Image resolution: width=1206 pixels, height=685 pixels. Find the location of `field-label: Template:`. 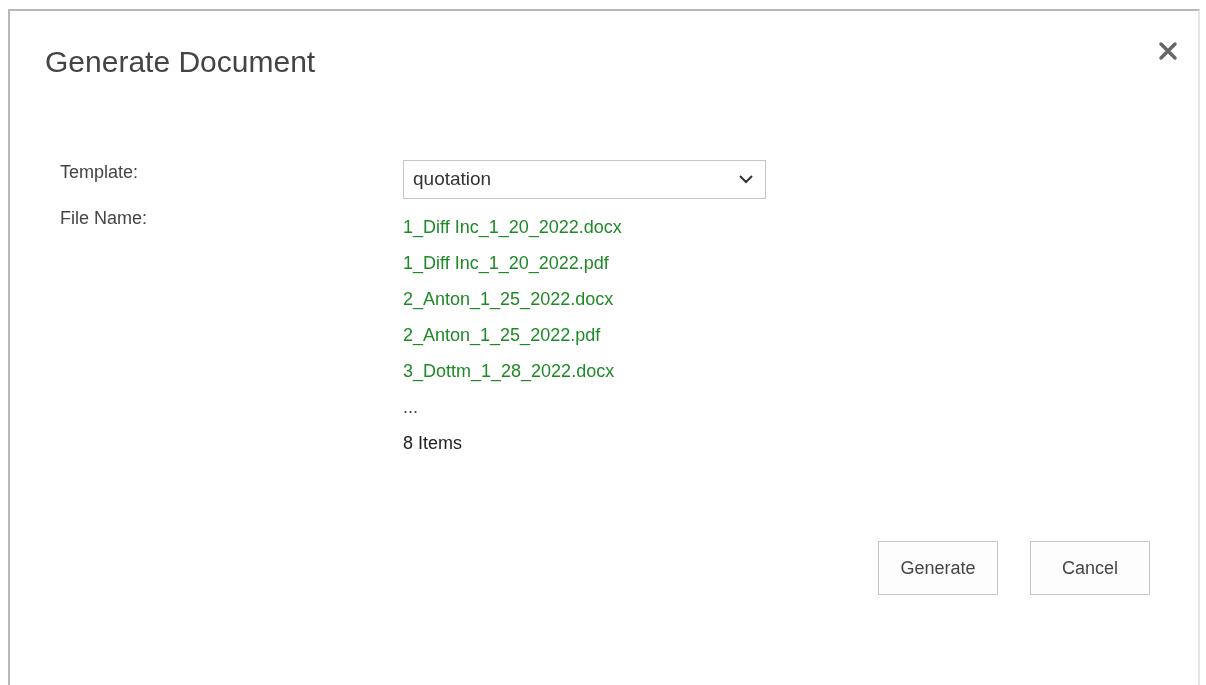

field-label: Template: is located at coordinates (100, 172).